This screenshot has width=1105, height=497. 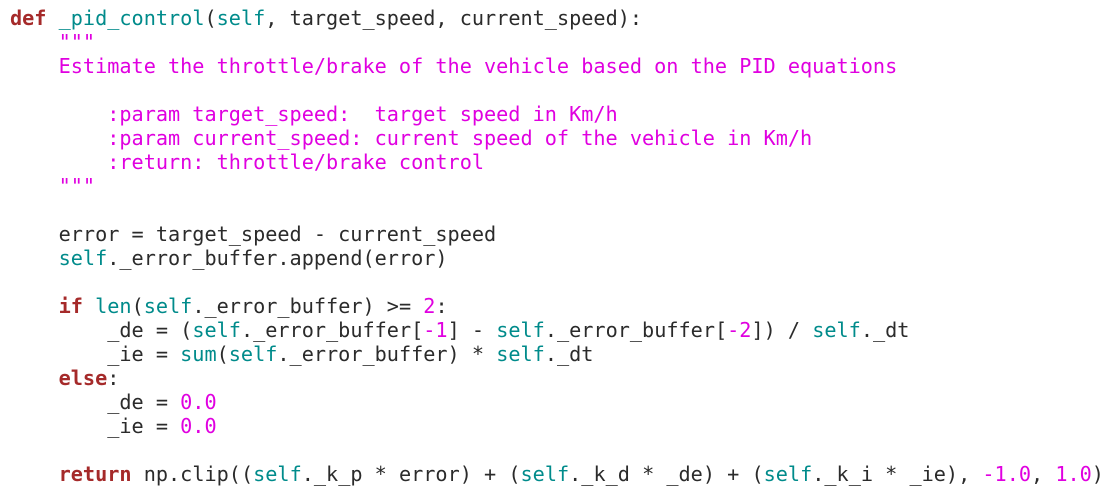 What do you see at coordinates (95, 474) in the screenshot?
I see `keyword-token: return` at bounding box center [95, 474].